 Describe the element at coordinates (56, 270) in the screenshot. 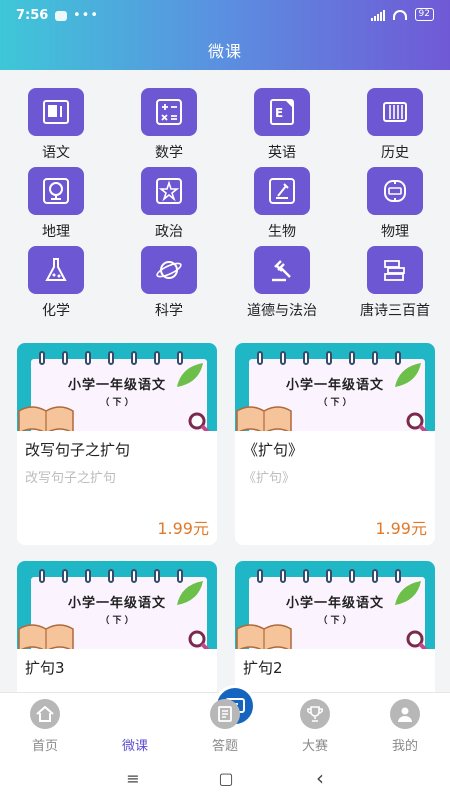

I see `flask-icon` at that location.